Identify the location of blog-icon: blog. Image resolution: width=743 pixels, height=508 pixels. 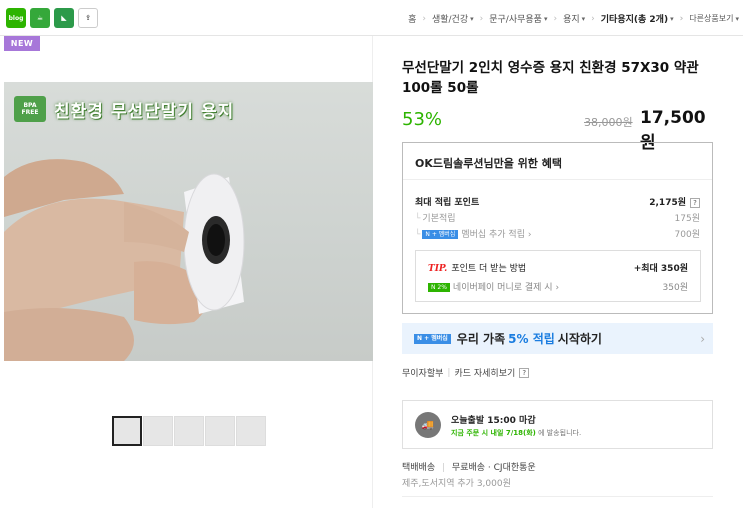
(16, 18).